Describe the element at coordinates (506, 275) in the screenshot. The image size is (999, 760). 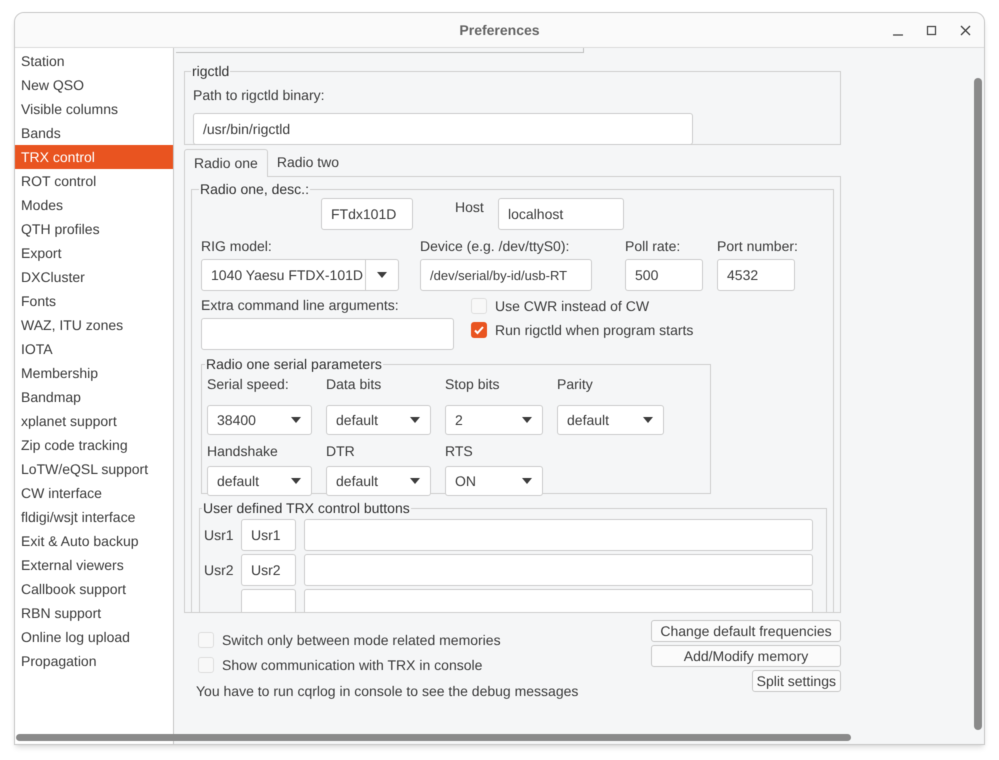
I see `device-field: /dev/serial/by-id/usb-RT` at that location.